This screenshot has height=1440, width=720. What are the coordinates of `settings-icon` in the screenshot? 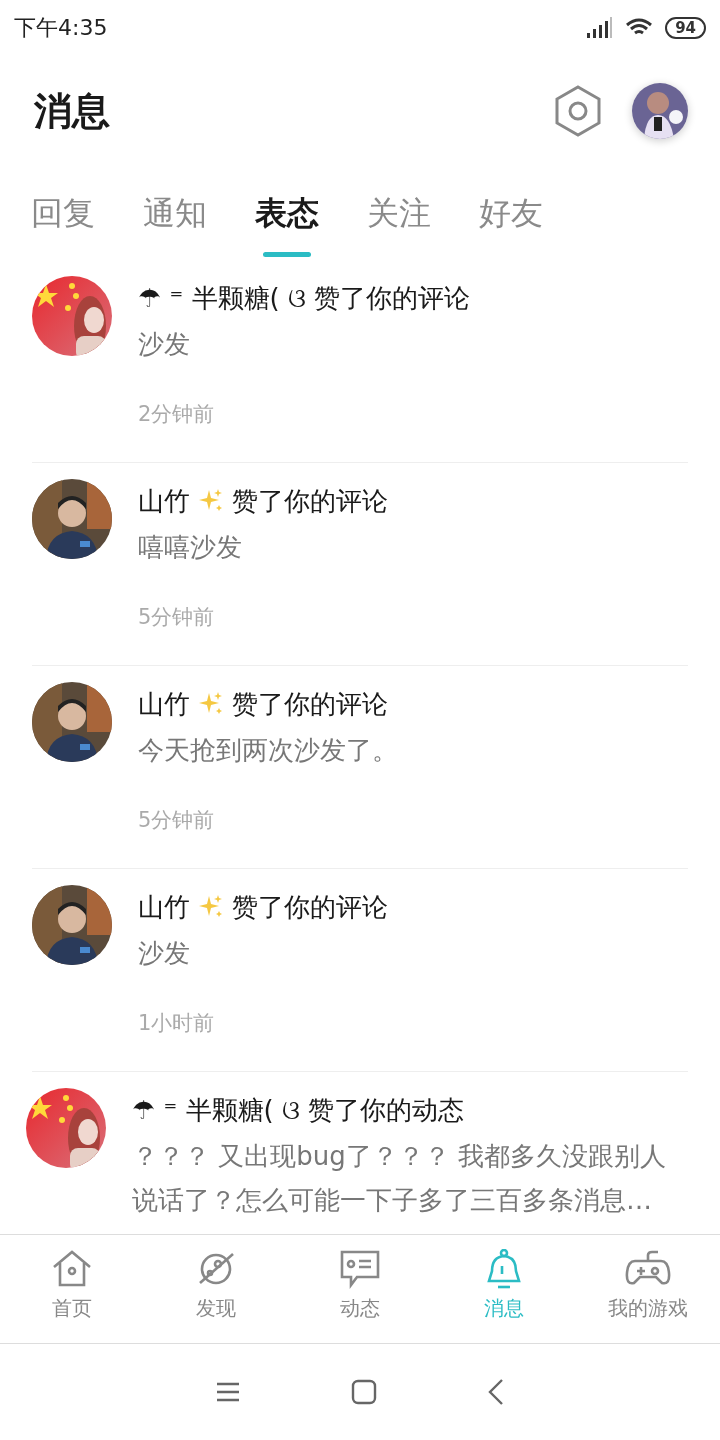 It's located at (578, 111).